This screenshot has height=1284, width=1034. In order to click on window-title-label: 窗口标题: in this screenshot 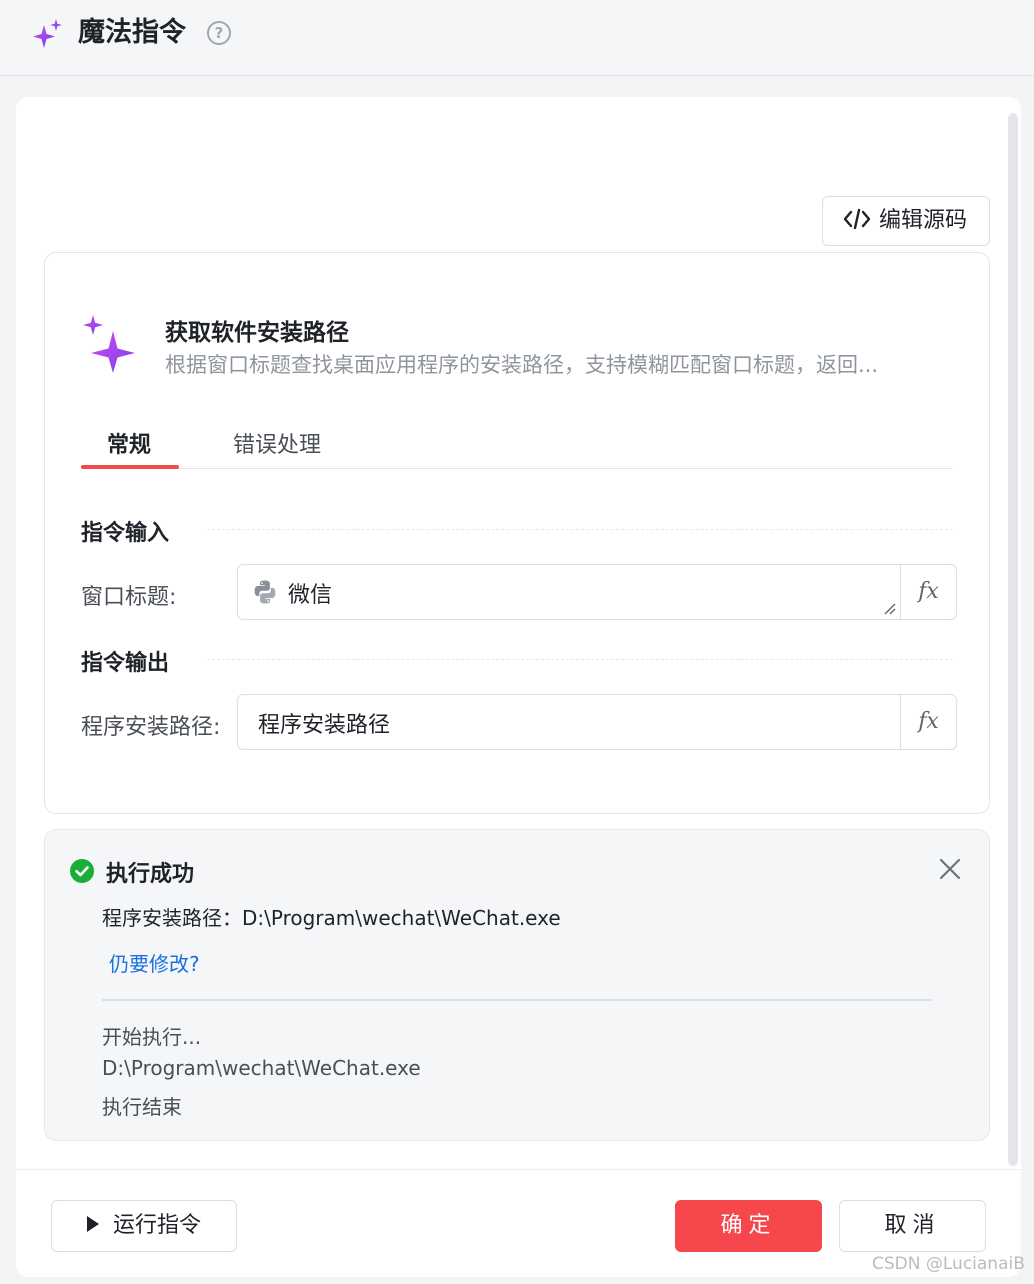, I will do `click(129, 597)`.